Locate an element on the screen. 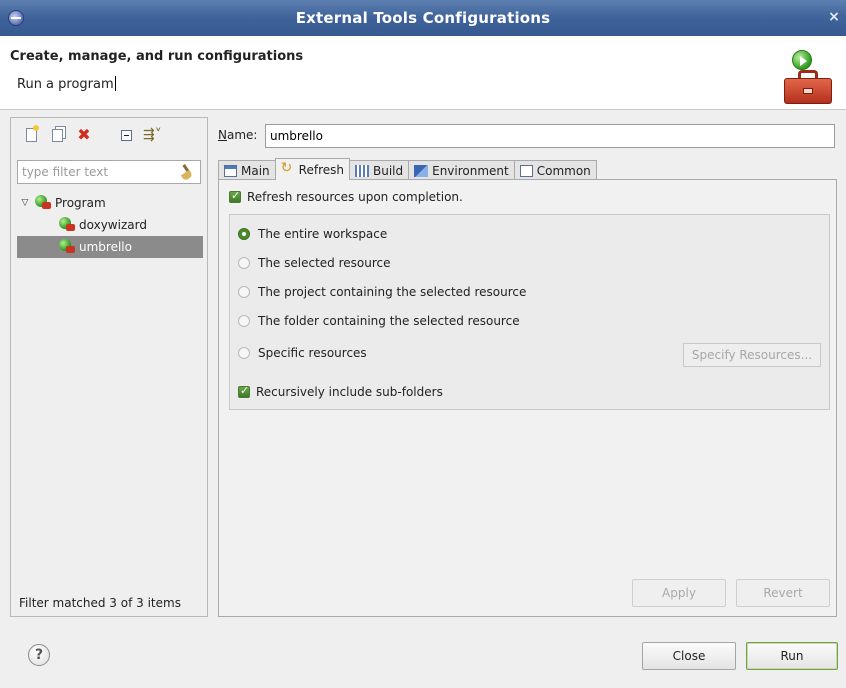 Image resolution: width=846 pixels, height=688 pixels. title-bar: External Tools Configurations × is located at coordinates (423, 18).